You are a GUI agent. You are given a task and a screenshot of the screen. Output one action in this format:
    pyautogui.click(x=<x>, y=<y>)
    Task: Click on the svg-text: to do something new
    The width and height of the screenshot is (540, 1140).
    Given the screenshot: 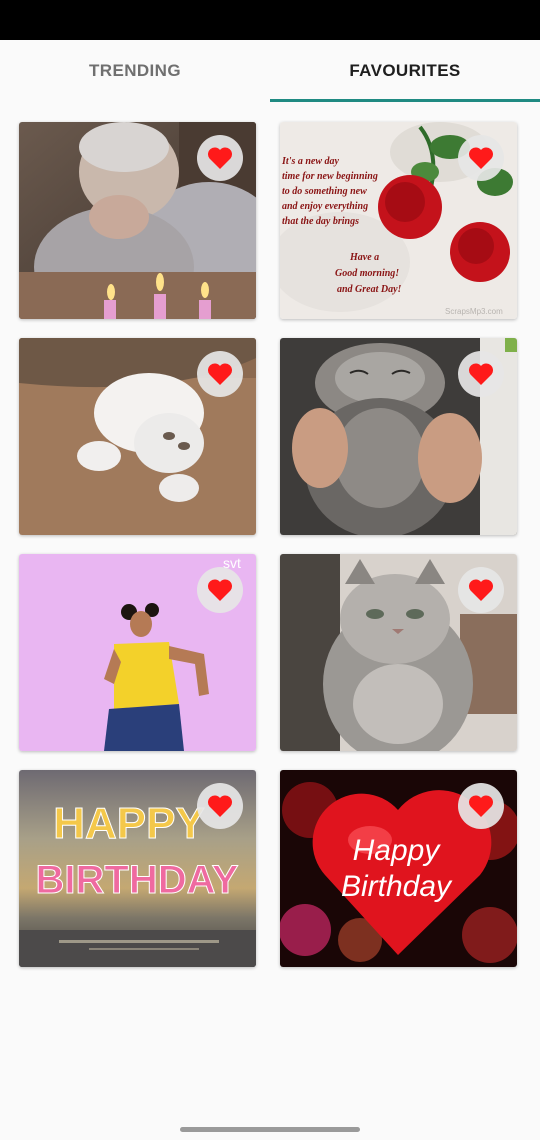 What is the action you would take?
    pyautogui.click(x=324, y=191)
    